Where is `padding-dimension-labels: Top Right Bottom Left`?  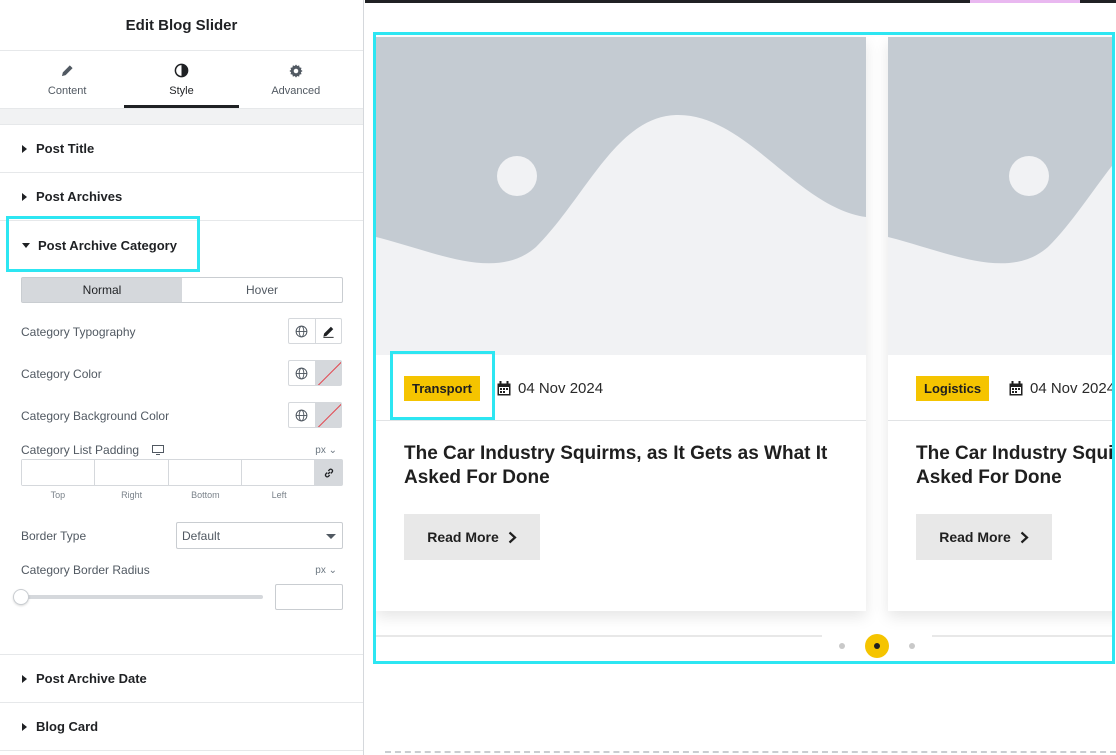 padding-dimension-labels: Top Right Bottom Left is located at coordinates (168, 495).